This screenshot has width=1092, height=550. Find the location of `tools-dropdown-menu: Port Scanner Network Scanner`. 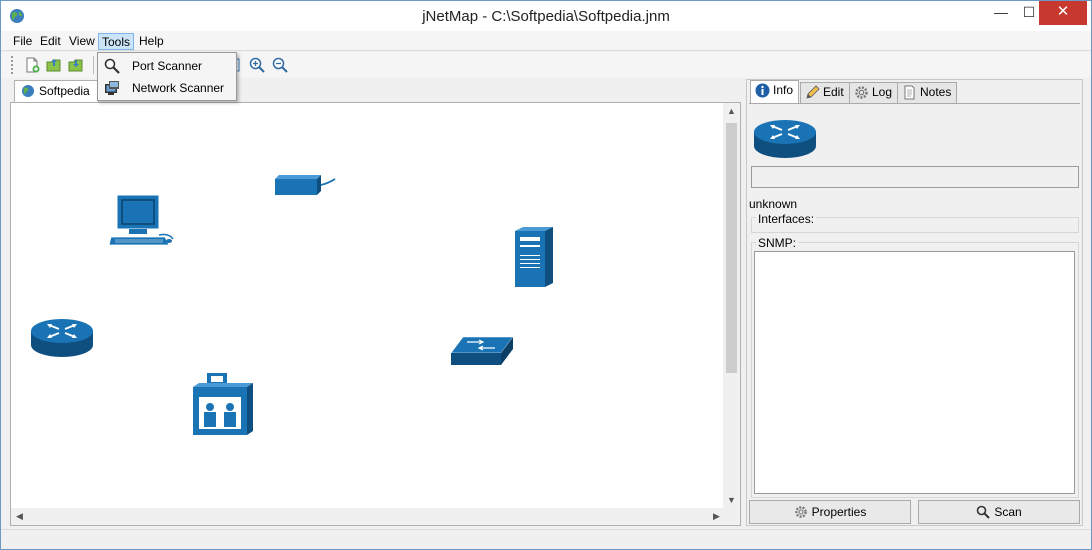

tools-dropdown-menu: Port Scanner Network Scanner is located at coordinates (167, 76).